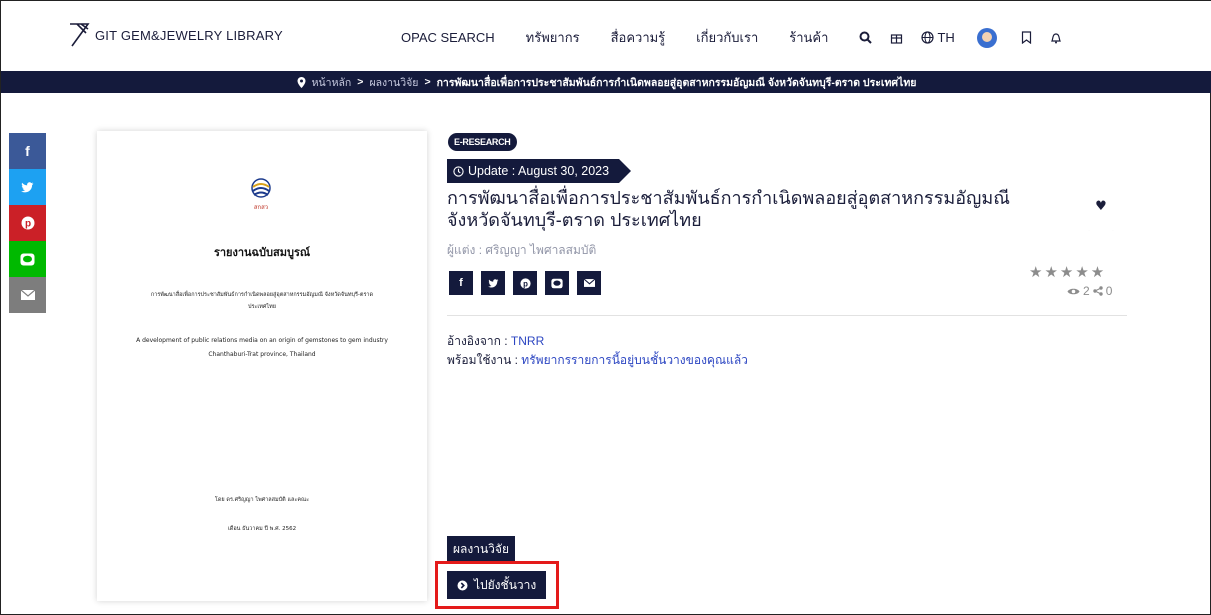 The image size is (1211, 615). I want to click on gift-icon, so click(896, 37).